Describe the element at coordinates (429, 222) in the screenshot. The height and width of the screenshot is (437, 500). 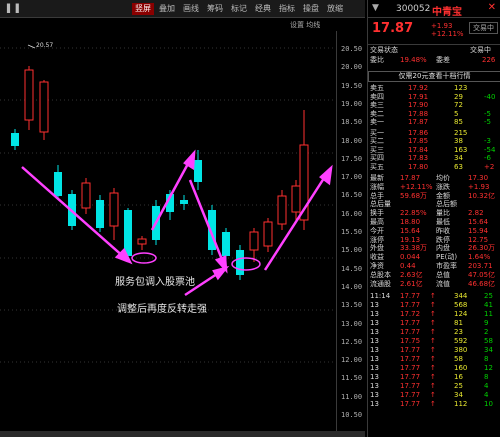
I see `stat-row: 最高 18.80 最低 15.64` at that location.